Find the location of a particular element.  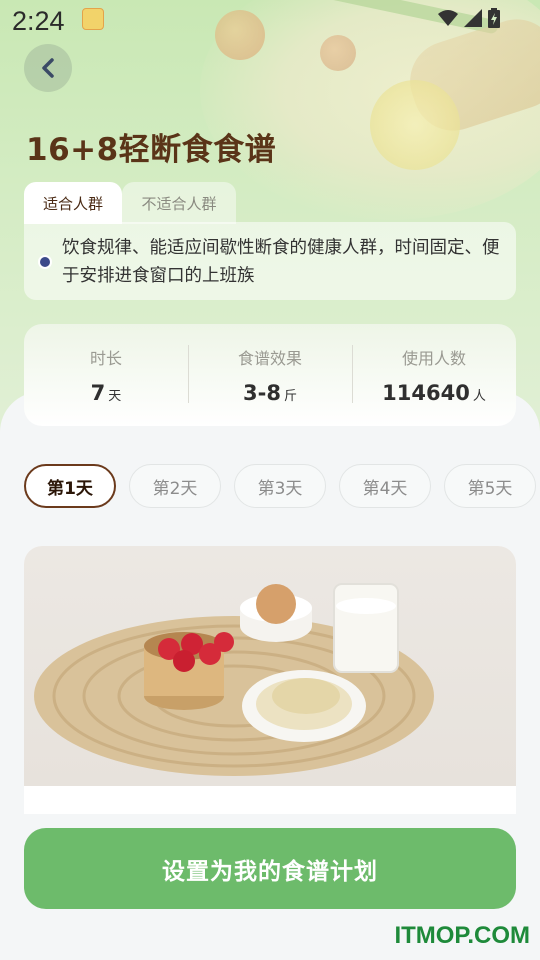

day-tab-4: 第4天 is located at coordinates (385, 486).